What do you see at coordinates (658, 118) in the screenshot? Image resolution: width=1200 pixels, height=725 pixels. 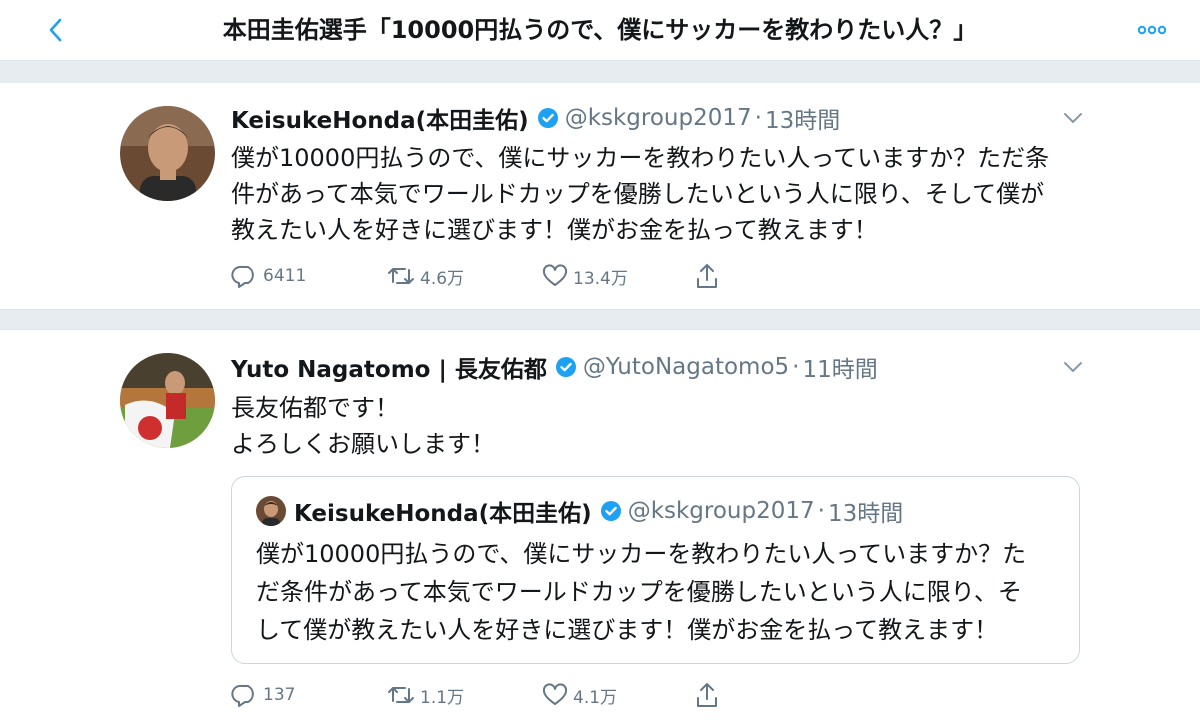 I see `handle: @kskgroup2017` at bounding box center [658, 118].